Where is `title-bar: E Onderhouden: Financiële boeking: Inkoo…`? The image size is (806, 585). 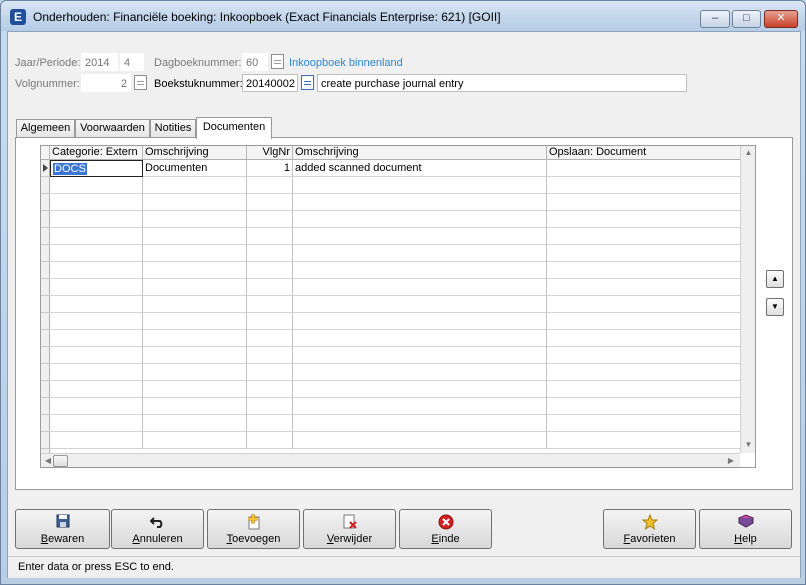
title-bar: E Onderhouden: Financiële boeking: Inkoo… is located at coordinates (403, 16).